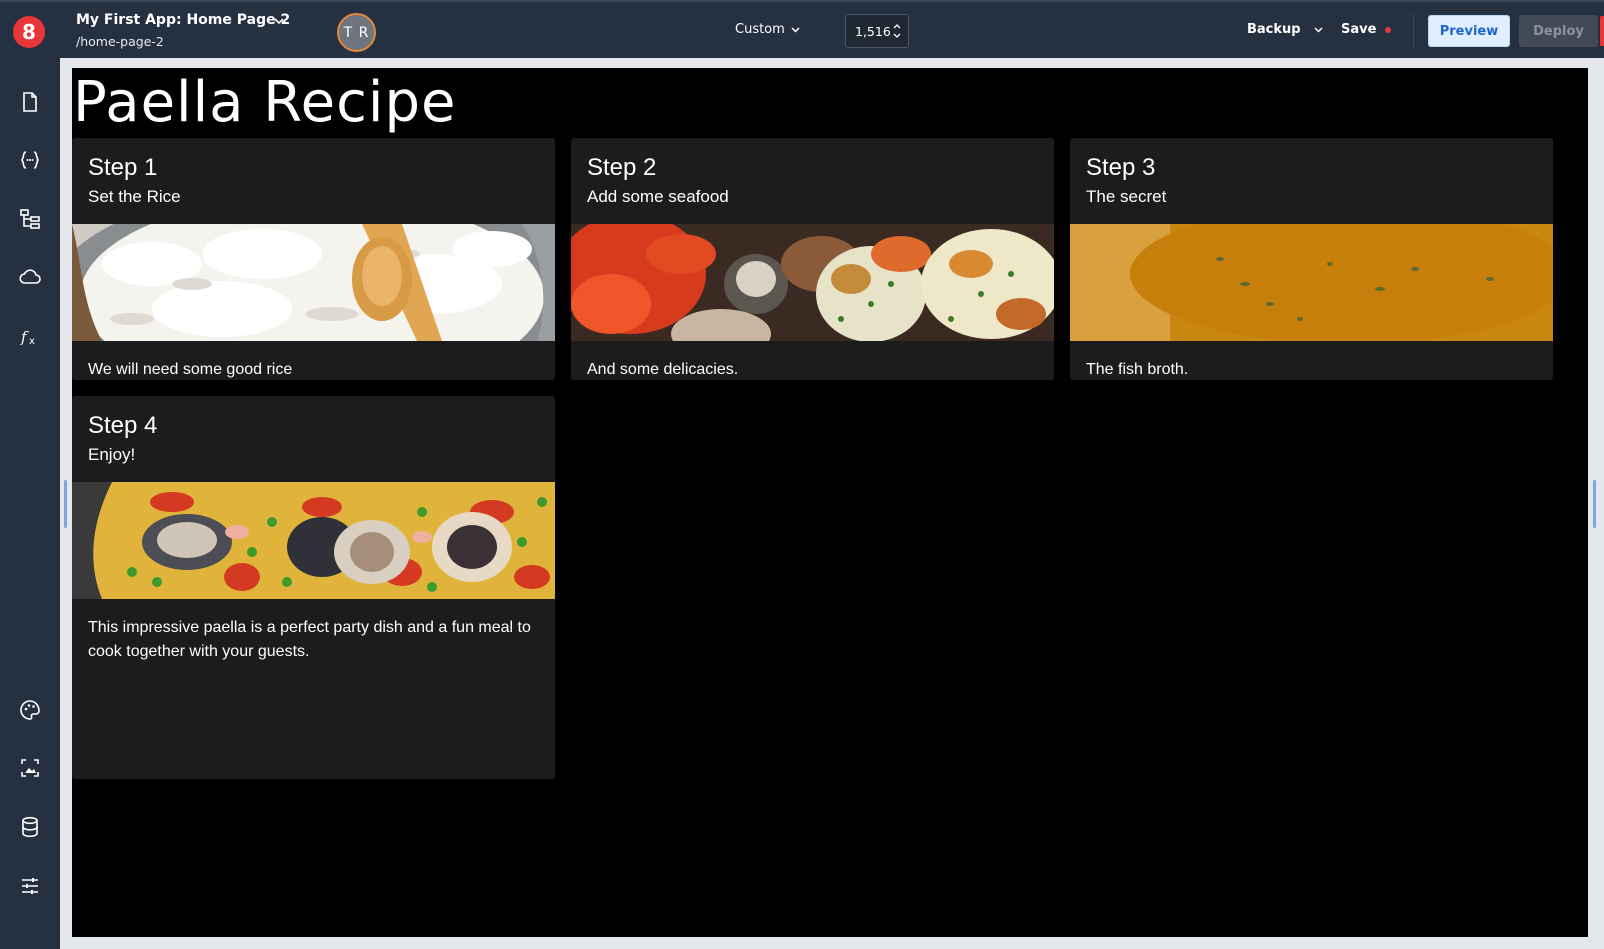  What do you see at coordinates (30, 710) in the screenshot?
I see `palette-icon` at bounding box center [30, 710].